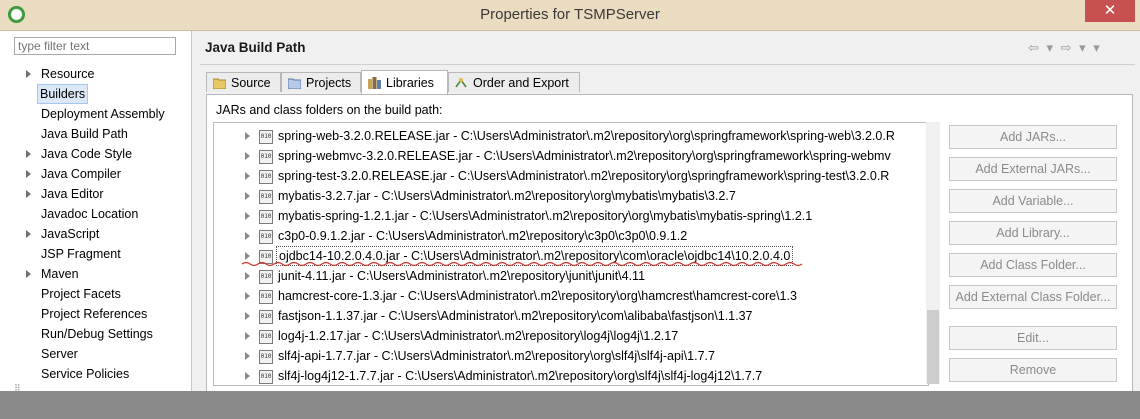 Image resolution: width=1140 pixels, height=419 pixels. I want to click on nav-item-label: Javadoc Location, so click(90, 214).